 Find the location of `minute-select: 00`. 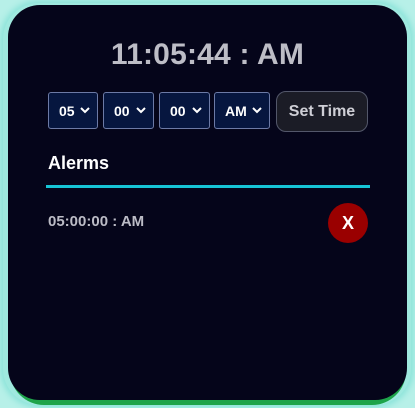

minute-select: 00 is located at coordinates (128, 110).